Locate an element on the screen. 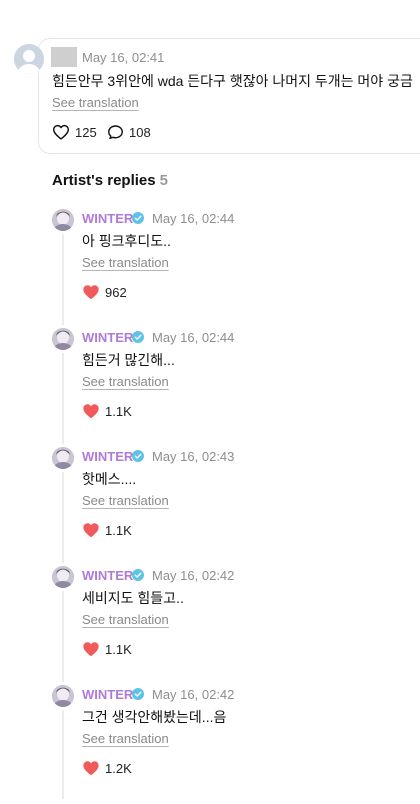 The height and width of the screenshot is (804, 420). reply-like-count: 1.2K is located at coordinates (118, 768).